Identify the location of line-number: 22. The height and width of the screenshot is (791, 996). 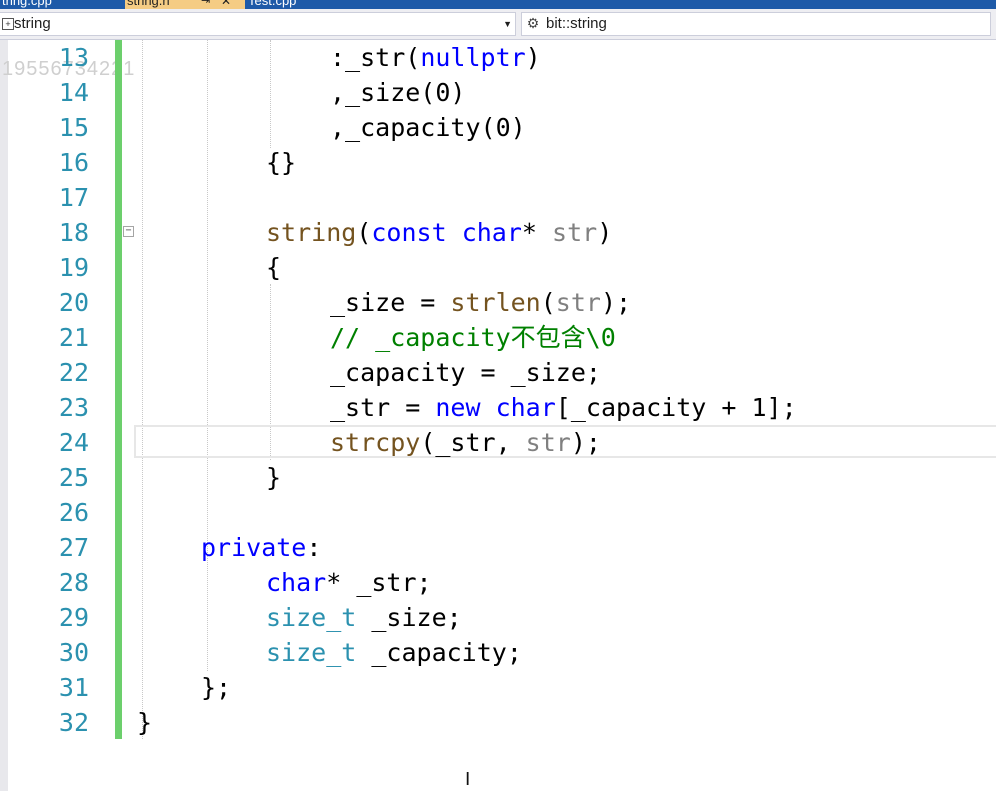
(73, 372).